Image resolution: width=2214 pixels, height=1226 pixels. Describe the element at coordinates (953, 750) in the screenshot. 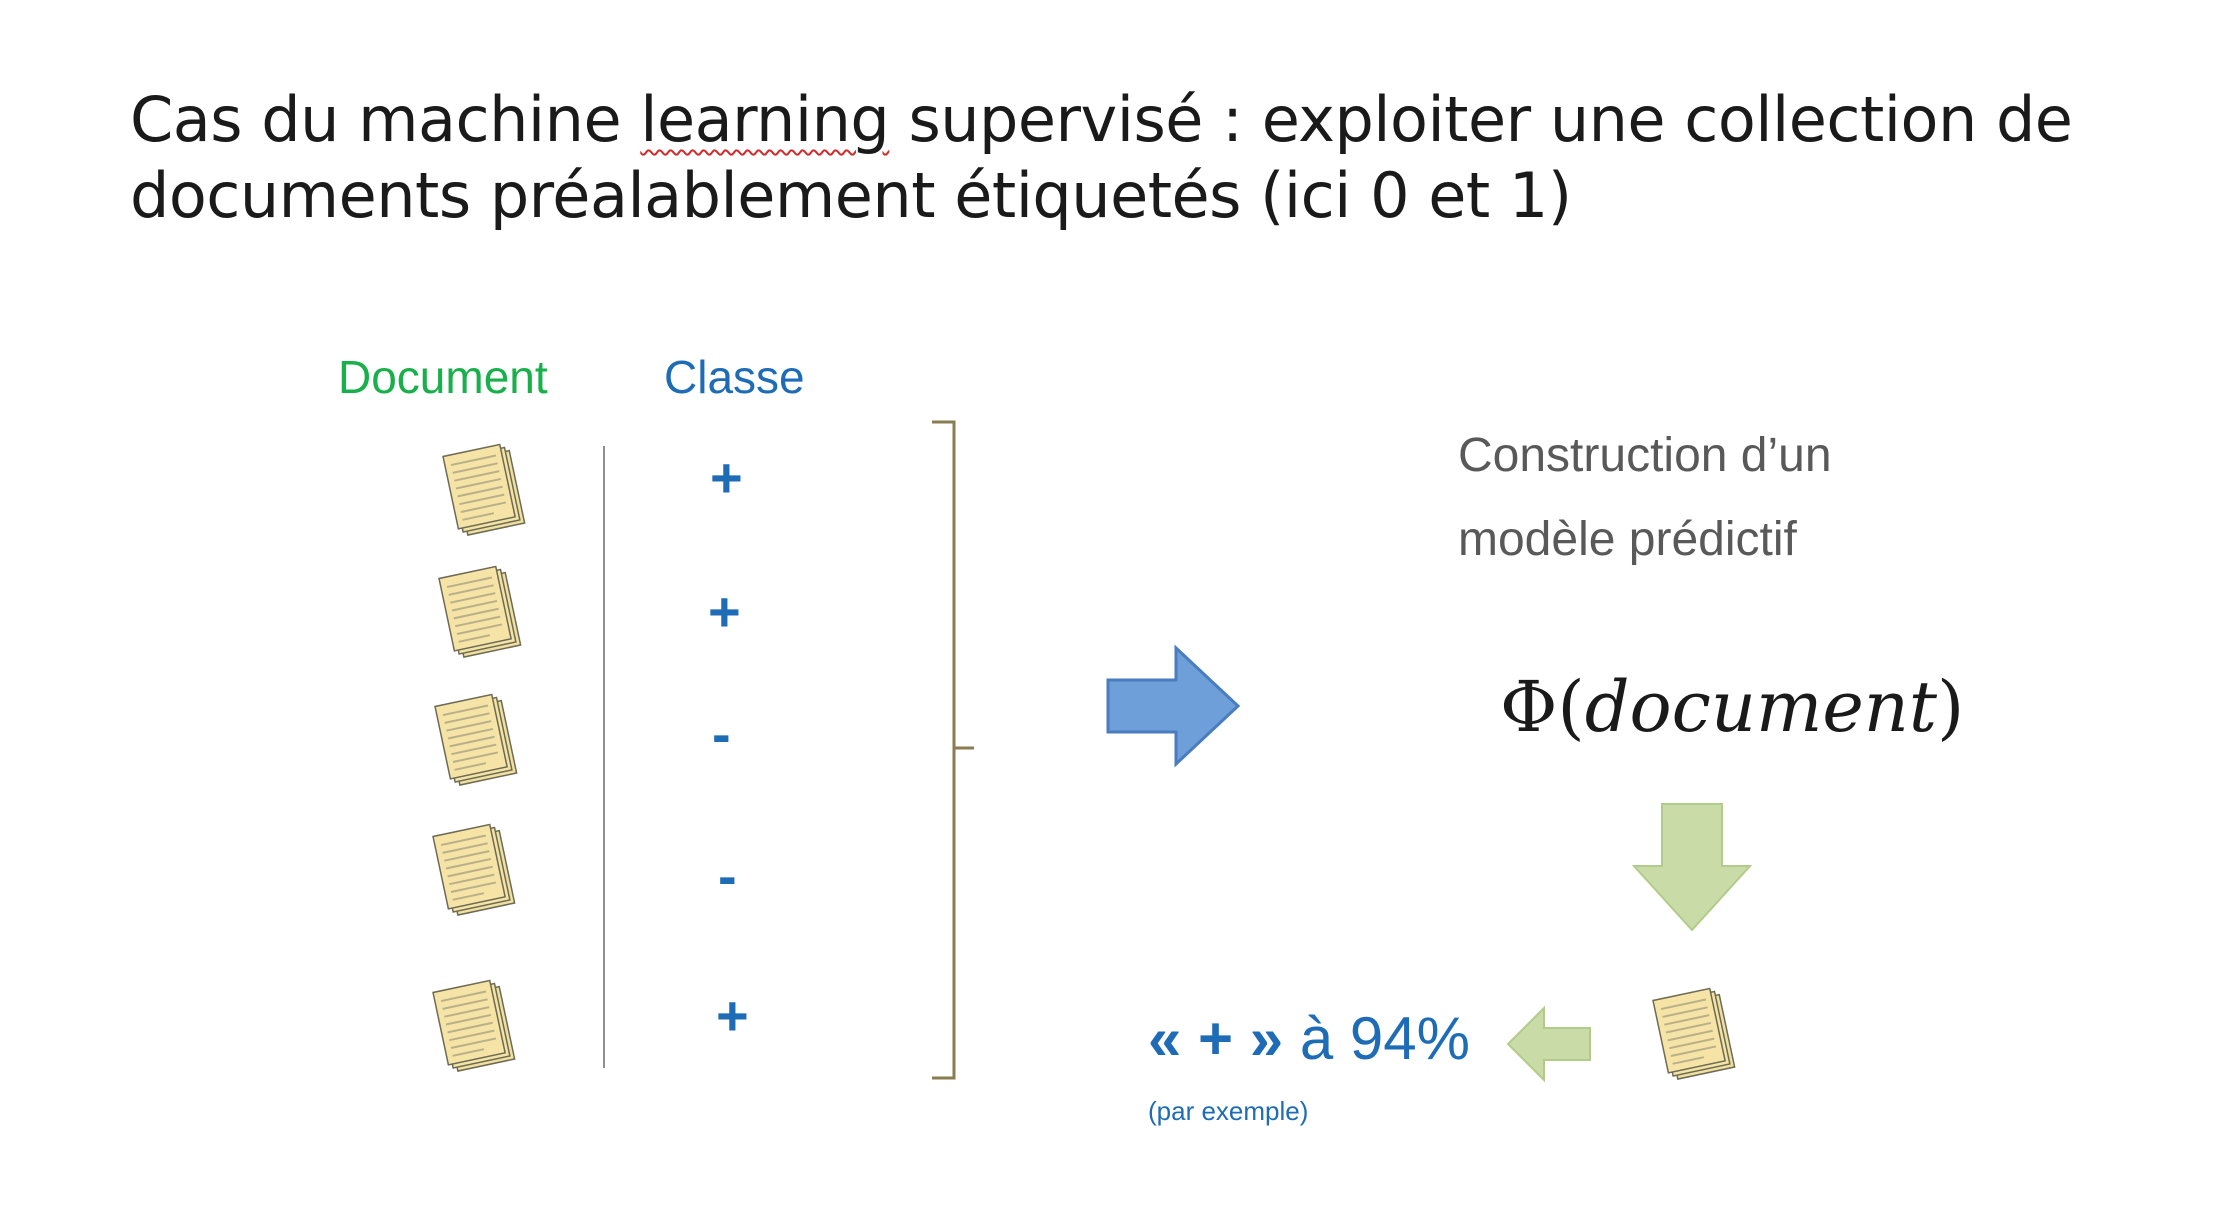

I see `right-brace` at that location.